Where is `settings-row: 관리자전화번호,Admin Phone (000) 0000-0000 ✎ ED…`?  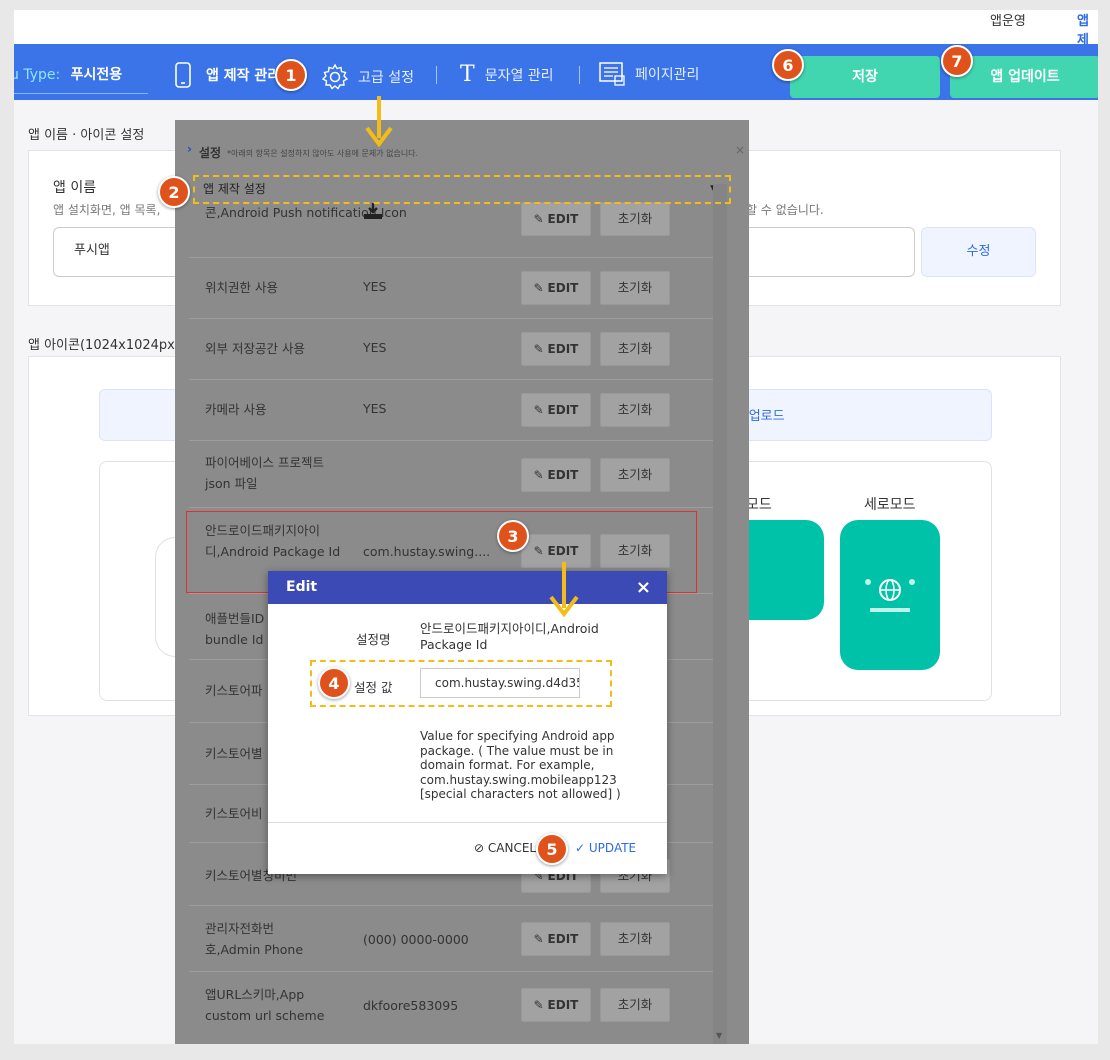
settings-row: 관리자전화번호,Admin Phone (000) 0000-0000 ✎ ED… is located at coordinates (451, 939).